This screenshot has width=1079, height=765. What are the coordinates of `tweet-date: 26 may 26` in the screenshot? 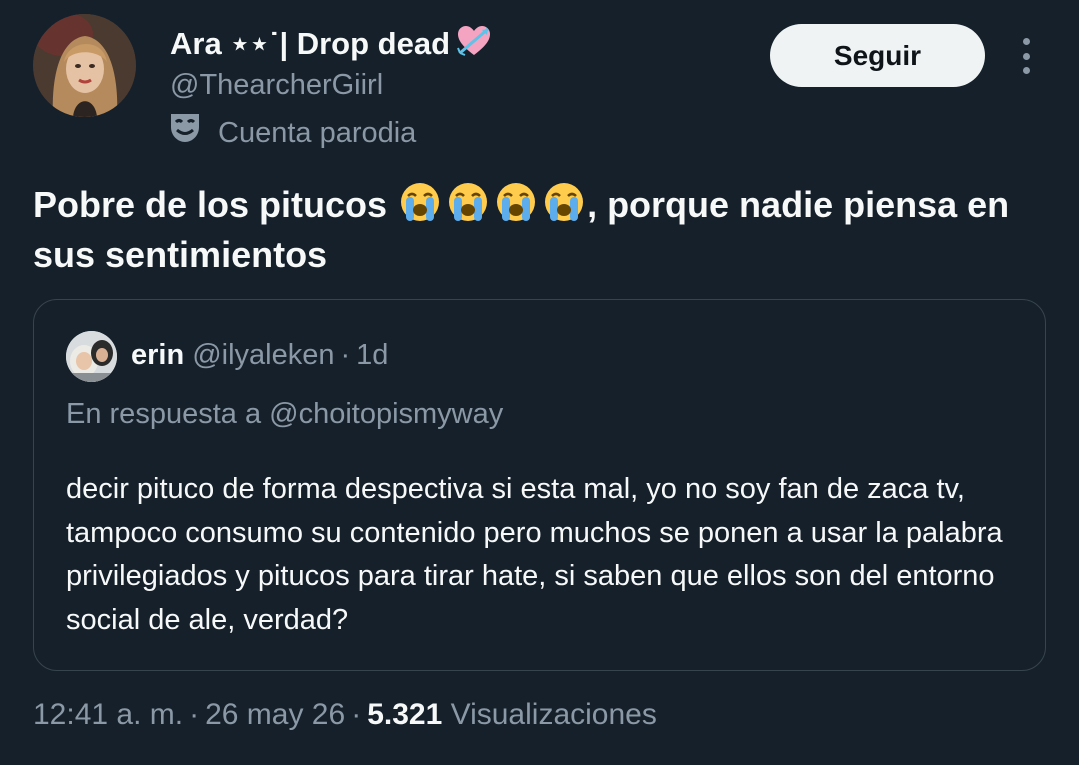 It's located at (275, 714).